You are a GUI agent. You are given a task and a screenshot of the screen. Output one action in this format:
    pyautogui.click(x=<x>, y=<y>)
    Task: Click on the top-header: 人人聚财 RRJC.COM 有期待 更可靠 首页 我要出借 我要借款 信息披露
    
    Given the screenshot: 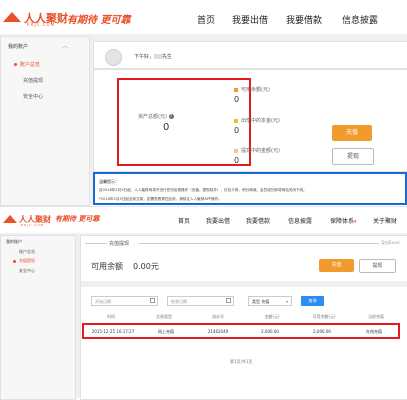 What is the action you would take?
    pyautogui.click(x=203, y=17)
    